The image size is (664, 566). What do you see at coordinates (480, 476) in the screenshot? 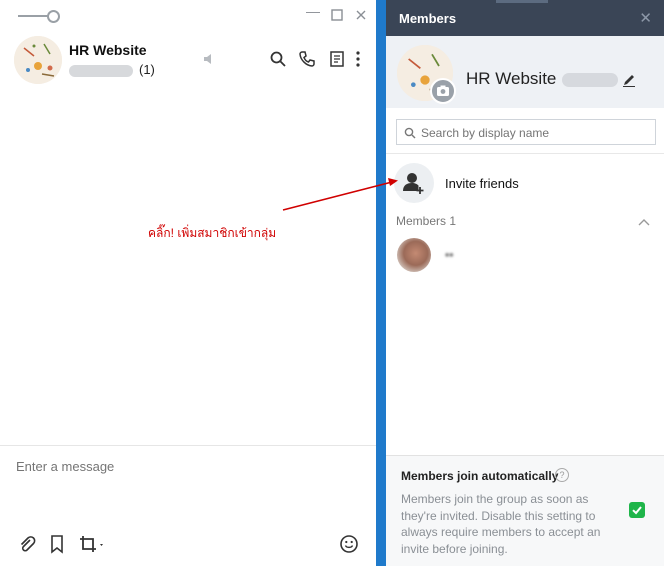
I see `auto-join-title: Members join automatically` at bounding box center [480, 476].